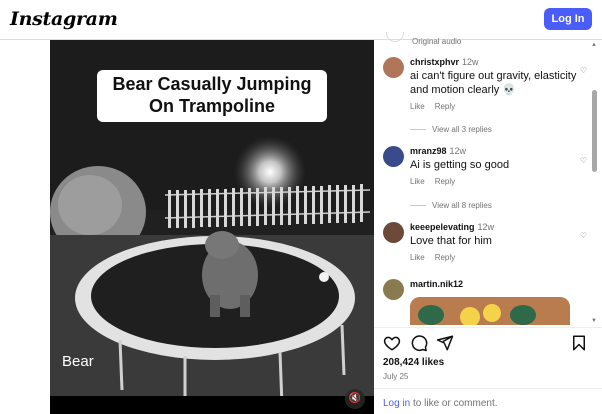  What do you see at coordinates (594, 45) in the screenshot?
I see `scroll-up-arrow: ▲` at bounding box center [594, 45].